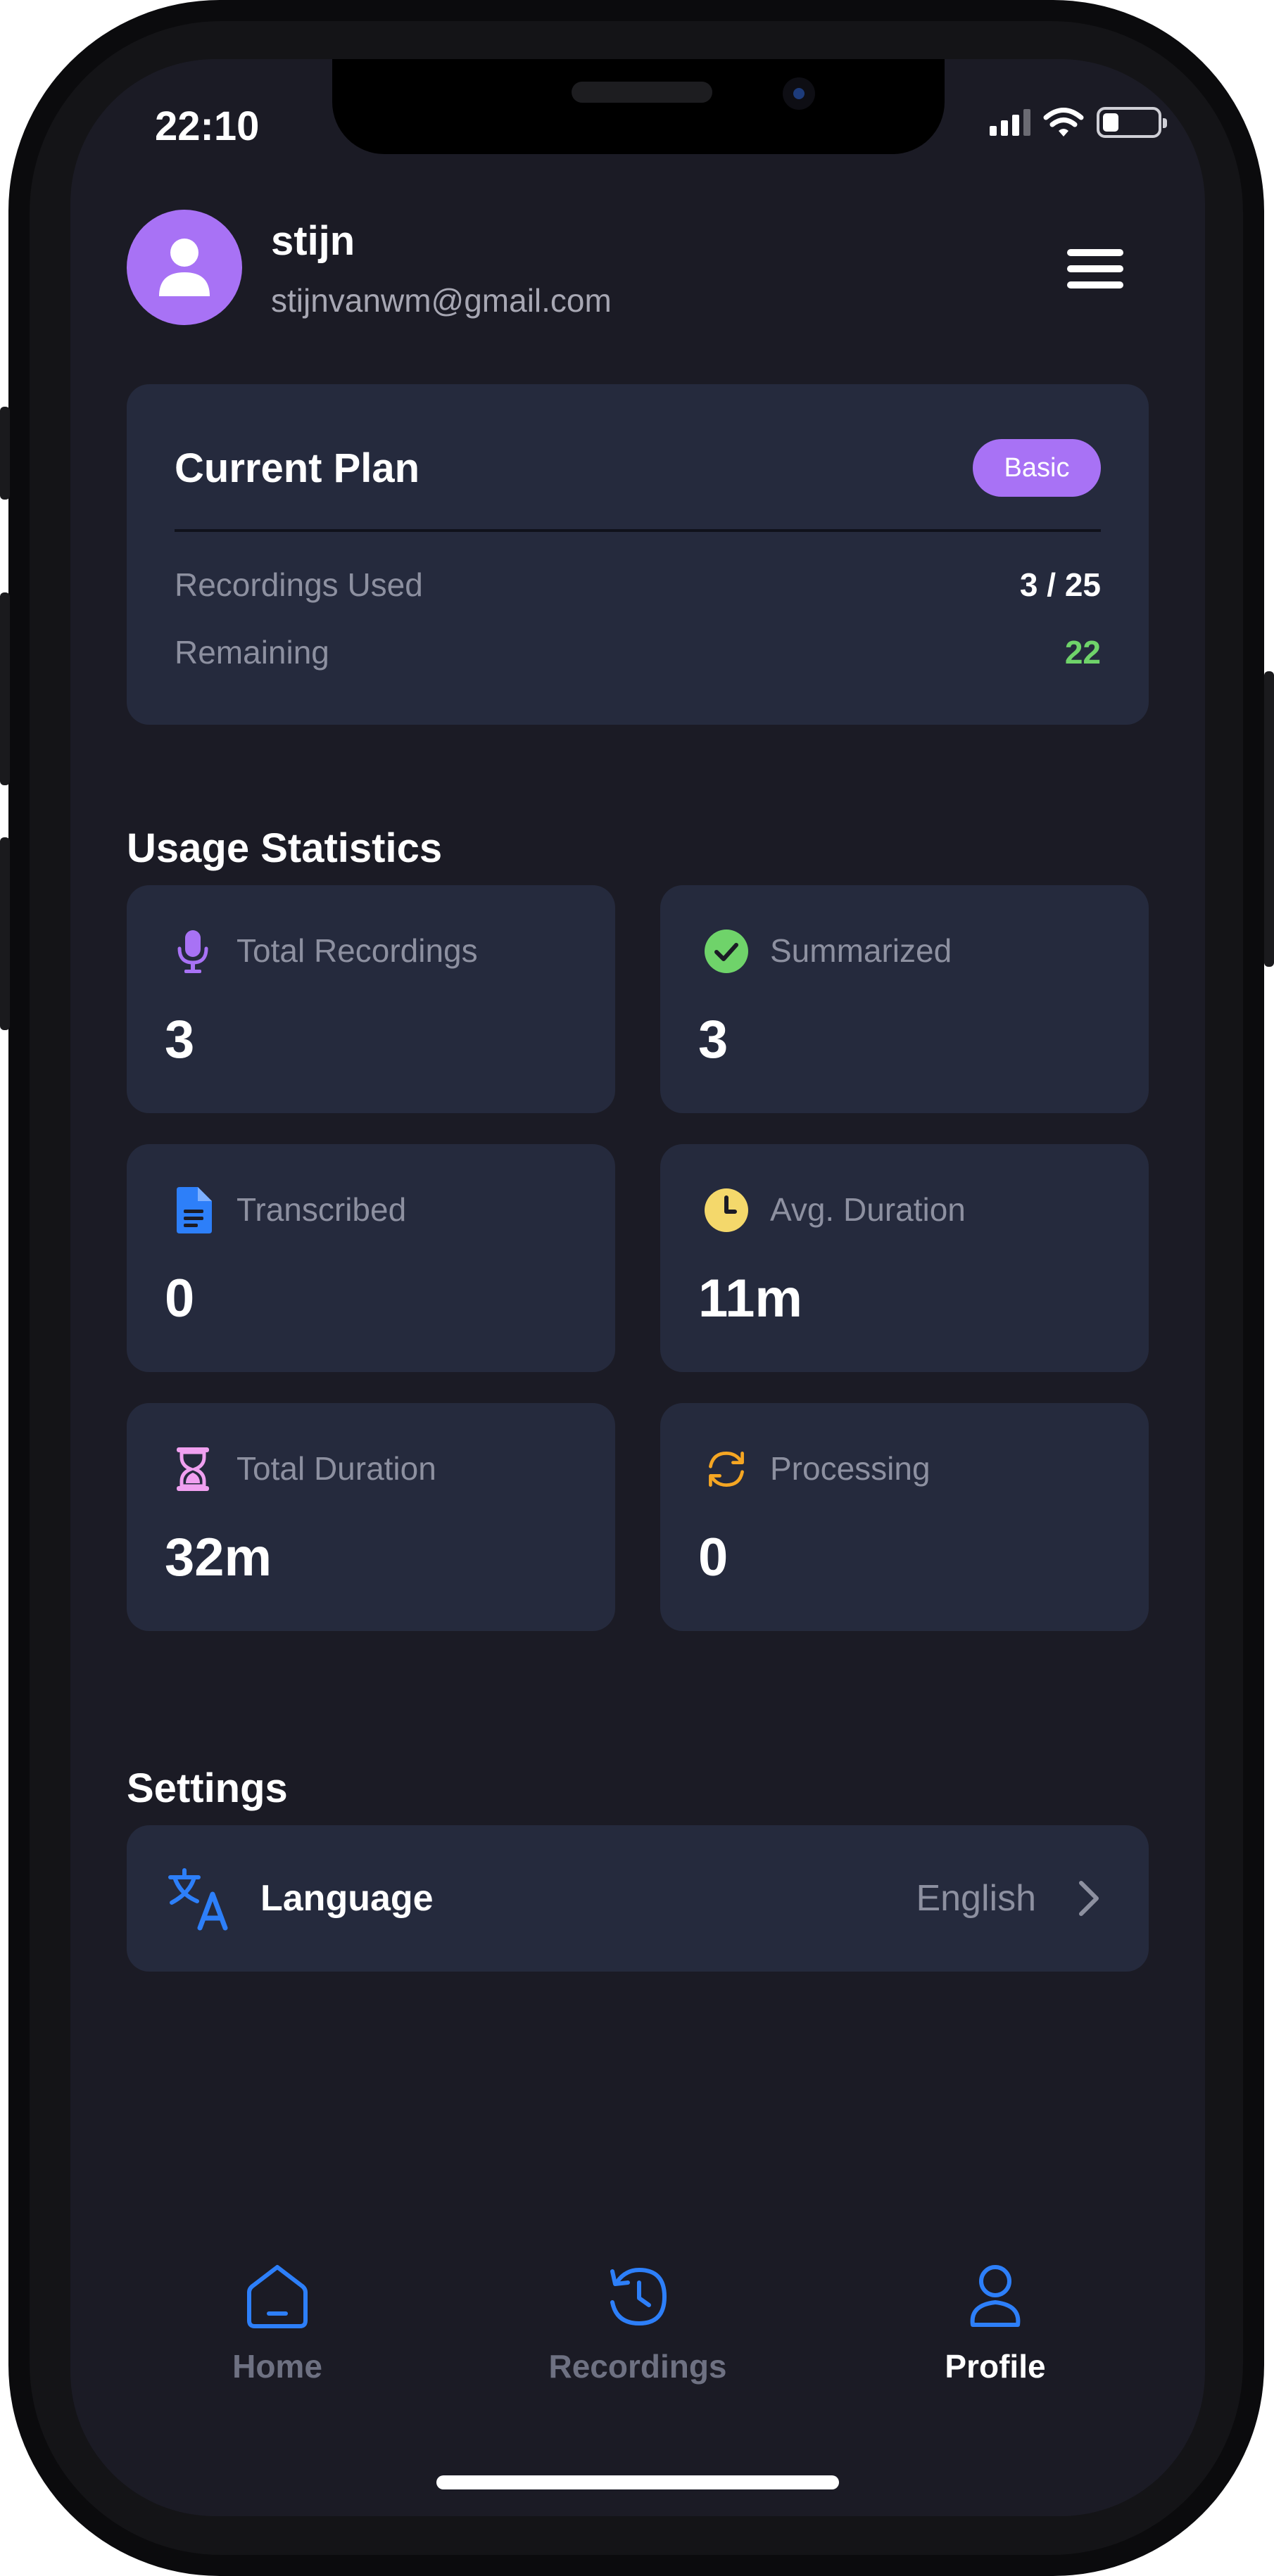 This screenshot has width=1274, height=2576. What do you see at coordinates (313, 241) in the screenshot?
I see `user-name: stijn` at bounding box center [313, 241].